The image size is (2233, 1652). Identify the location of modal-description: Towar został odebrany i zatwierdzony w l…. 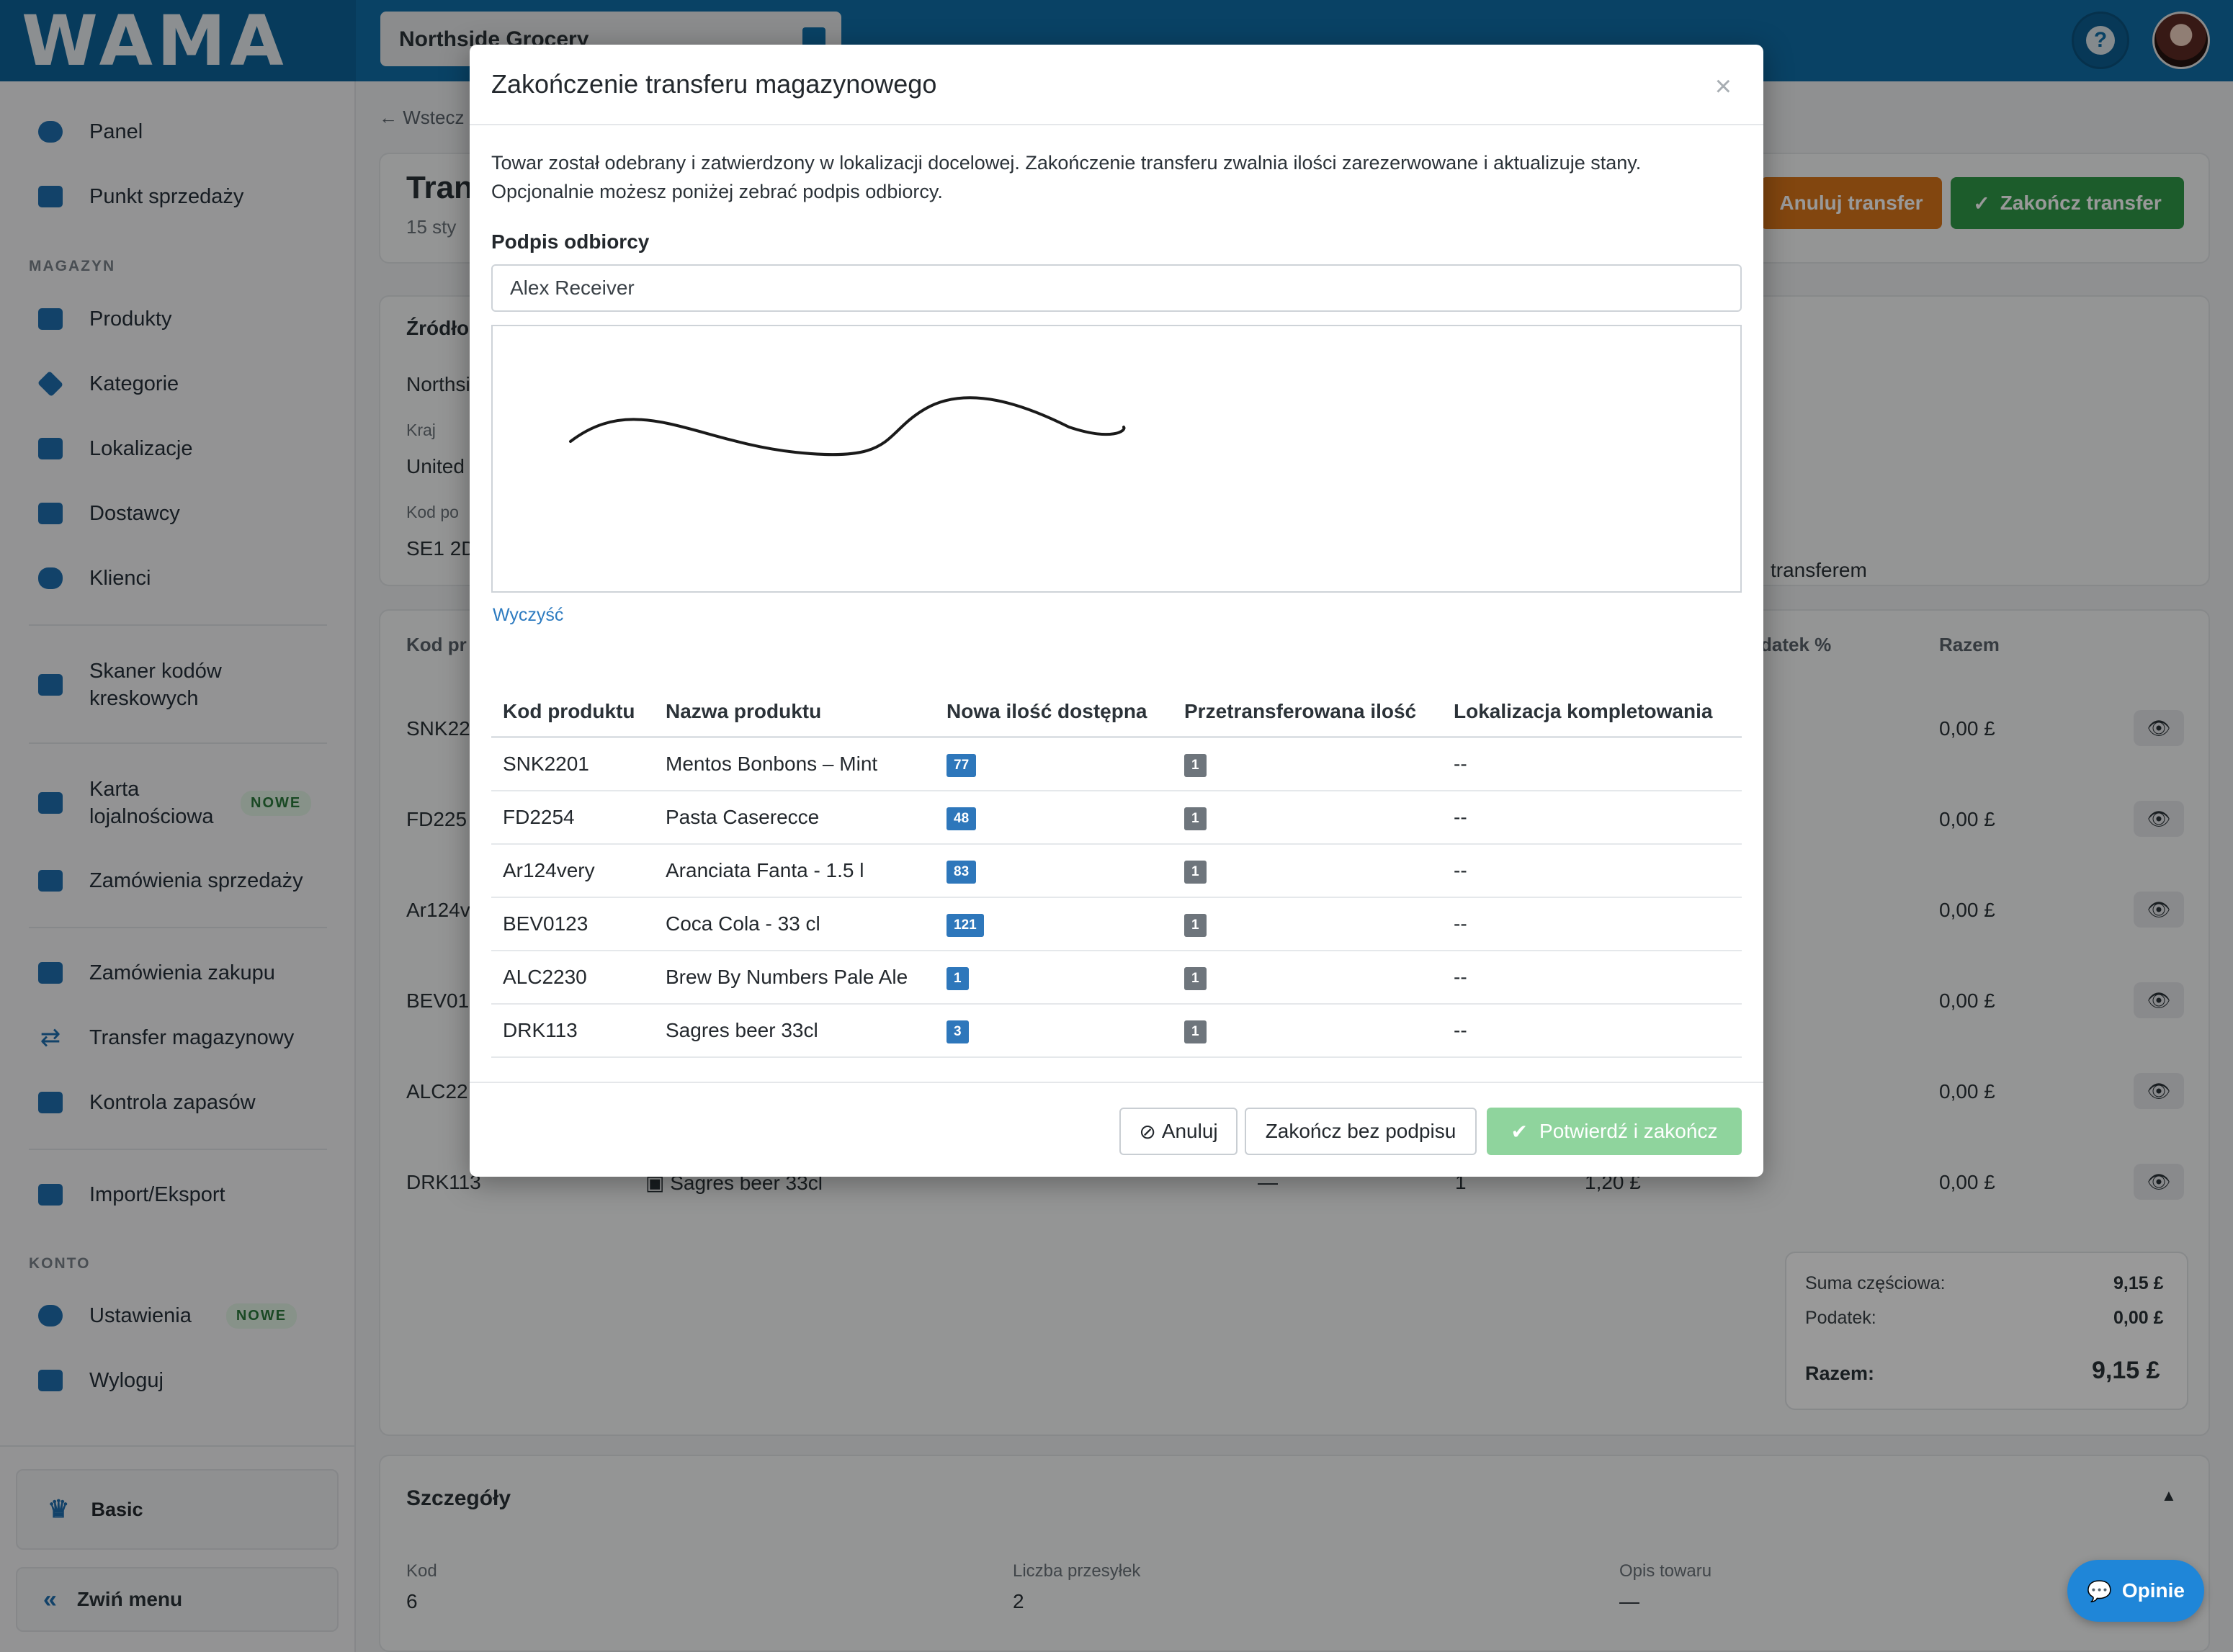
(1118, 177).